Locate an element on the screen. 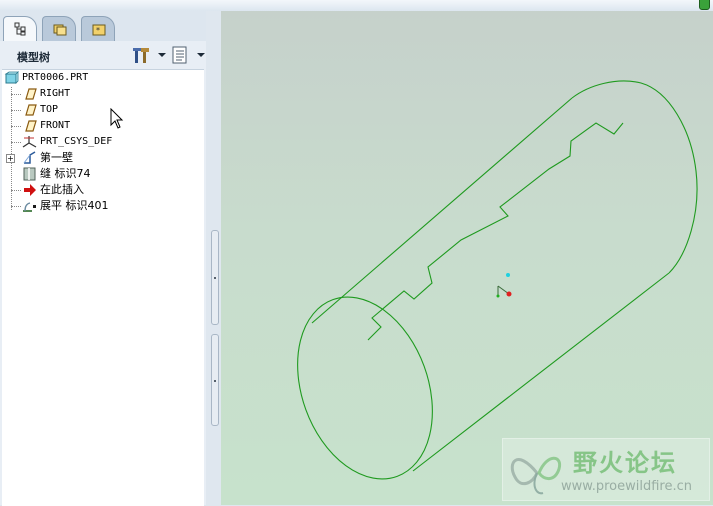 This screenshot has height=506, width=713. tree-item-label: 在此插入 is located at coordinates (62, 189).